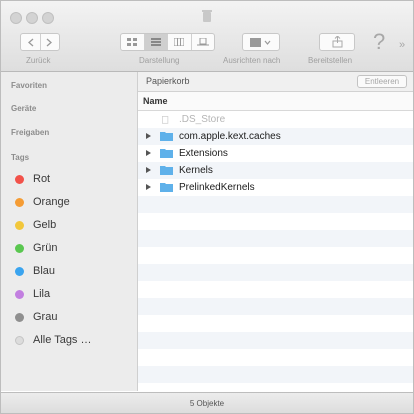  I want to click on back-forward-control, so click(40, 42).